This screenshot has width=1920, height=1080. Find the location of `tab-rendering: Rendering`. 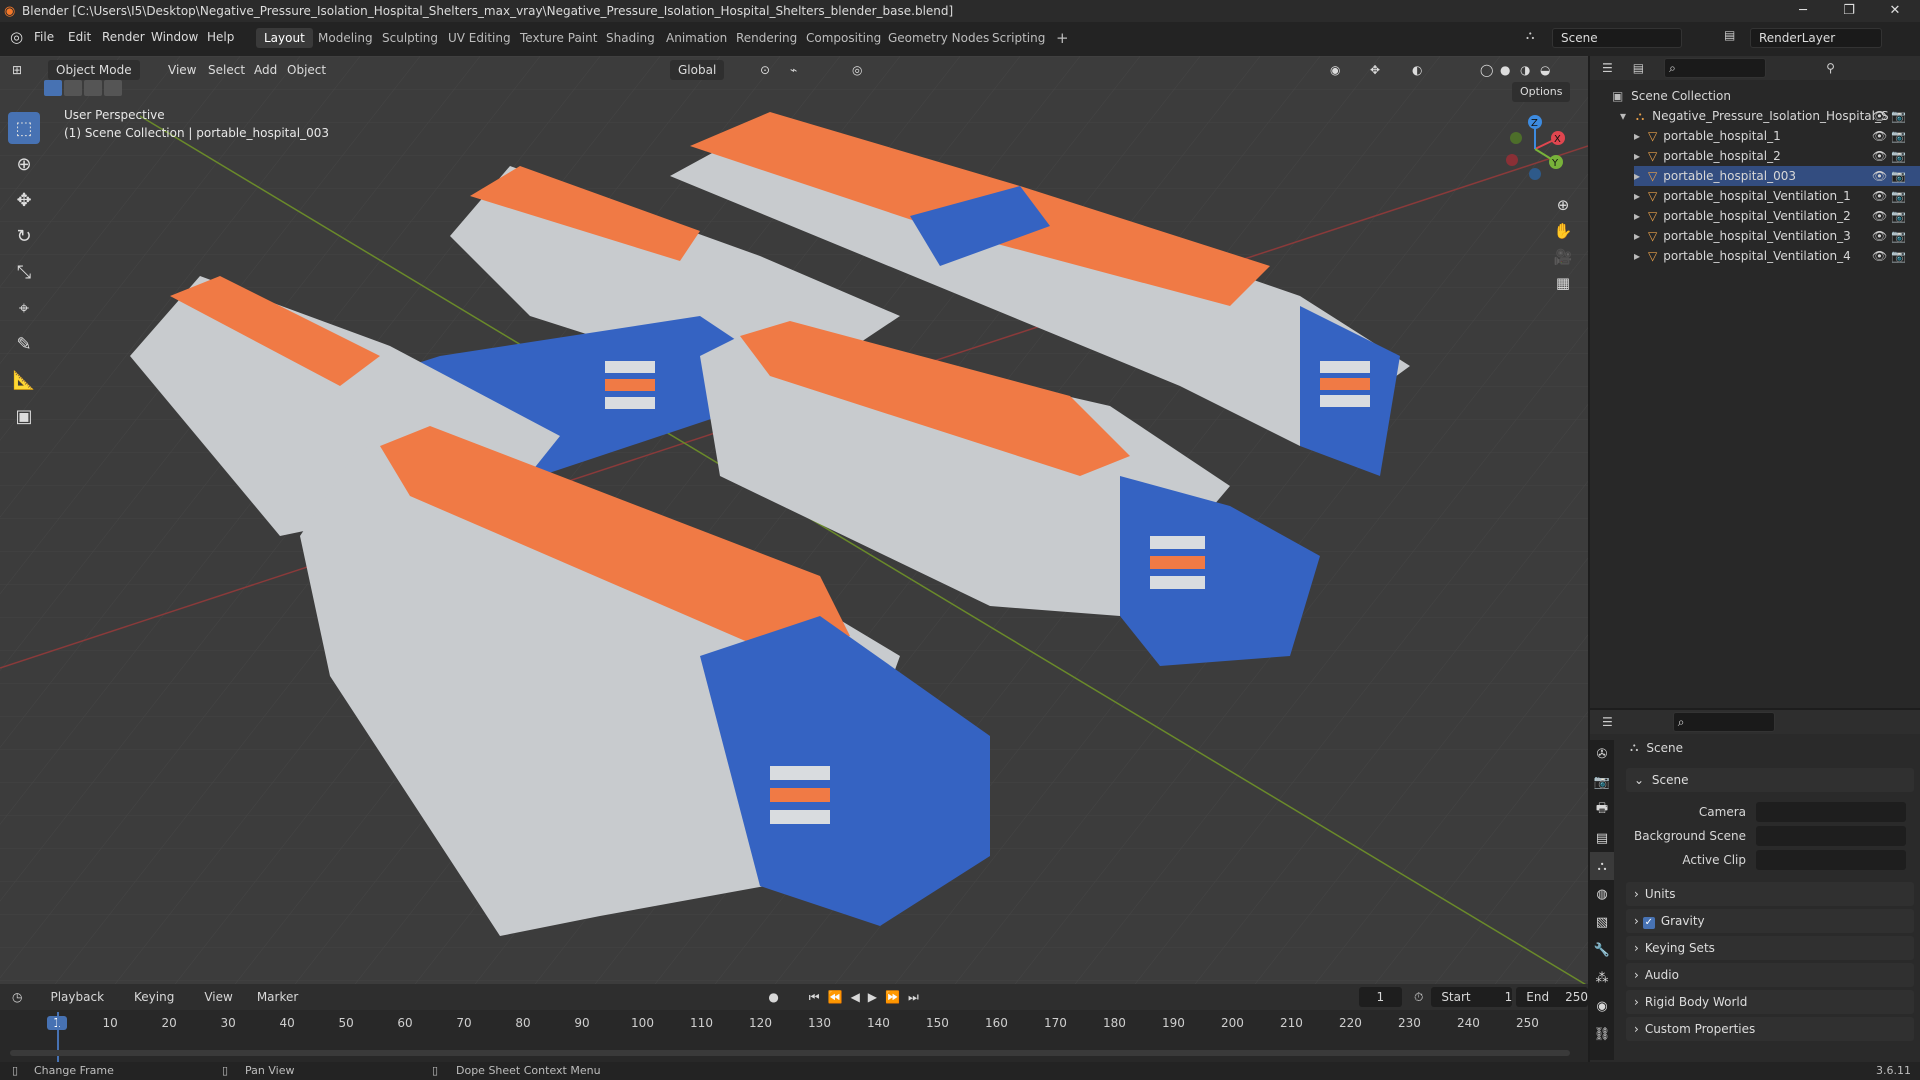

tab-rendering: Rendering is located at coordinates (766, 38).